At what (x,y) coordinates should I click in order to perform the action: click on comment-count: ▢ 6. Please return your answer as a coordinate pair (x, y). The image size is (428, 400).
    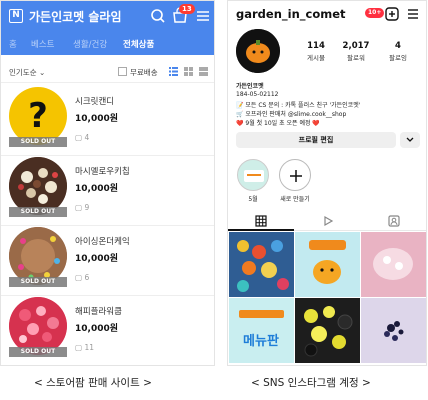
    Looking at the image, I should click on (82, 277).